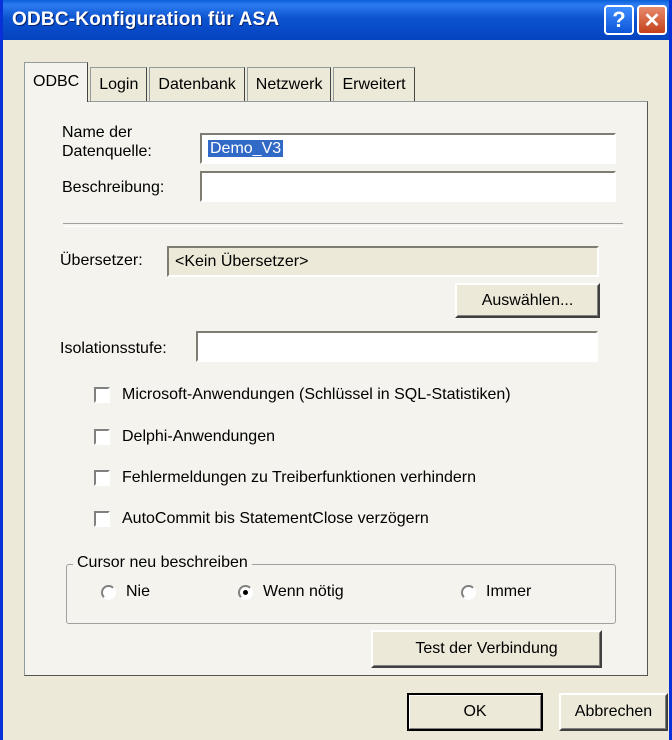 The width and height of the screenshot is (672, 740). I want to click on checkbox-delphi-apps: Delphi-Anwendungen, so click(184, 437).